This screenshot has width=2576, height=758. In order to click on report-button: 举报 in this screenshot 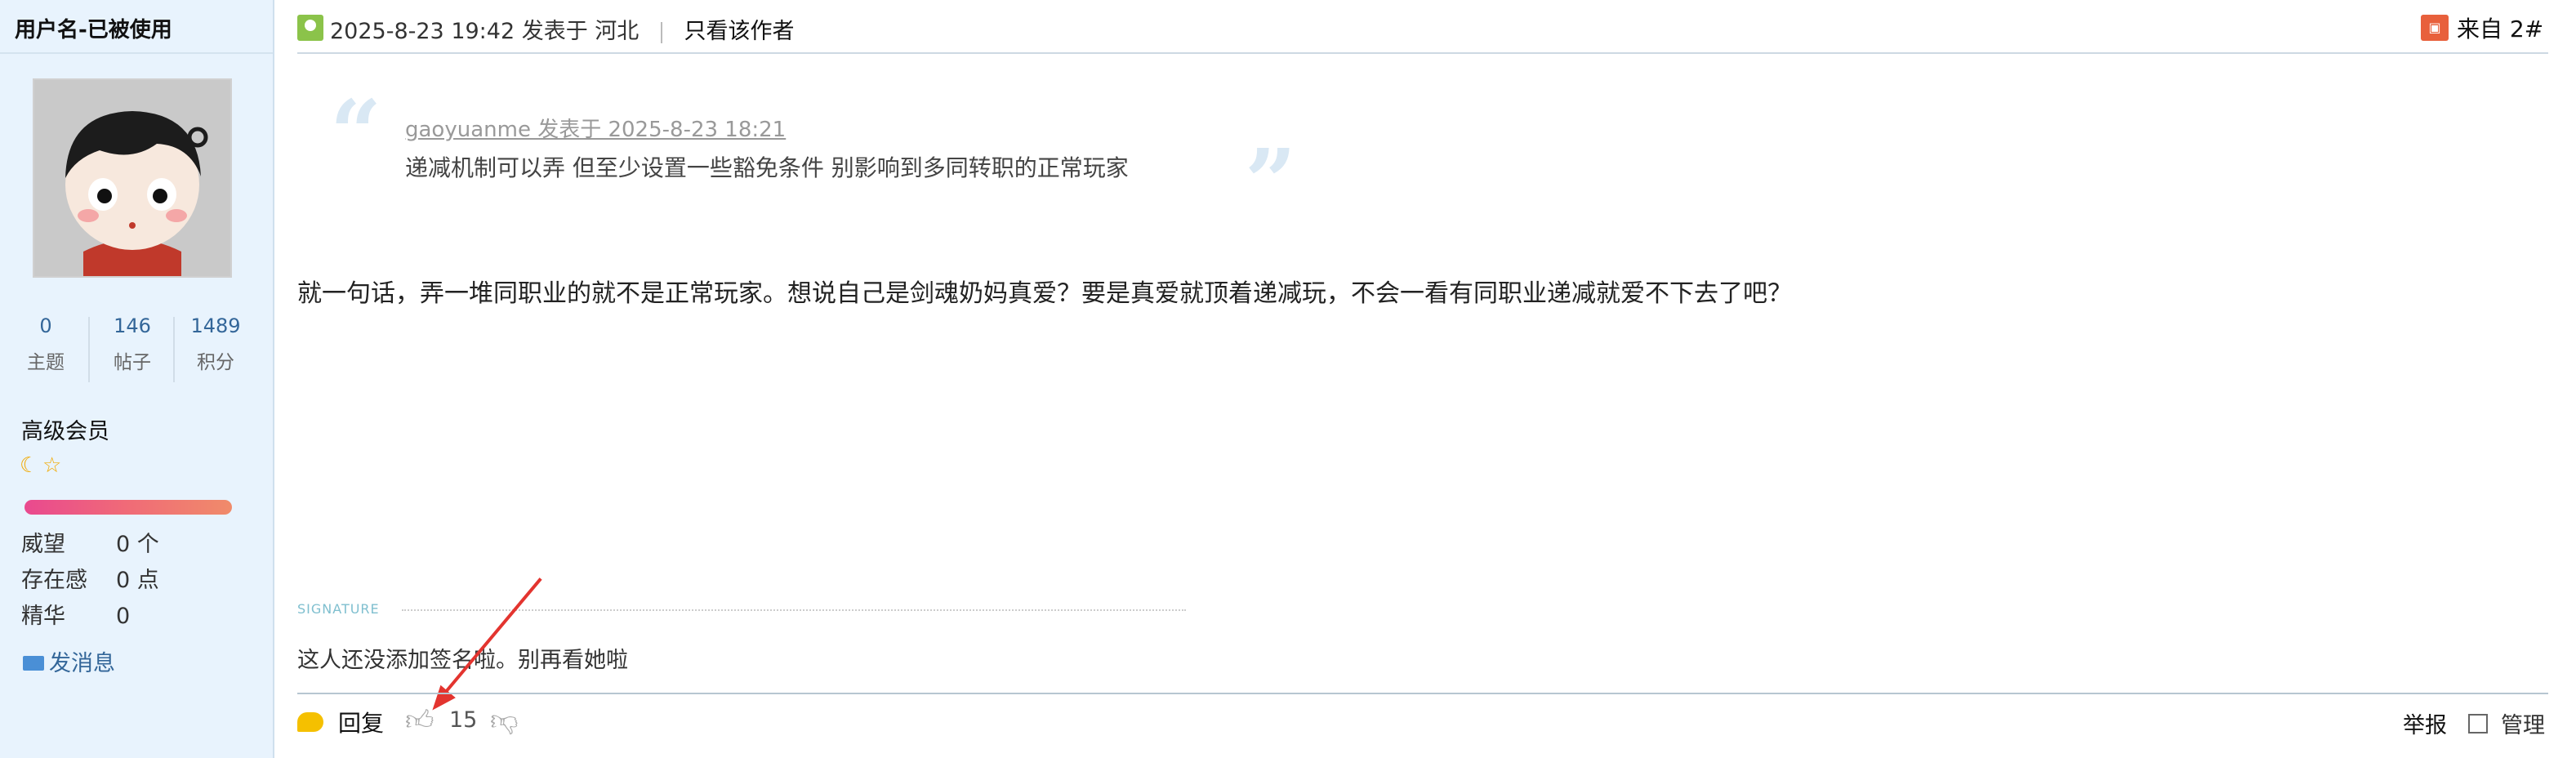, I will do `click(2425, 723)`.